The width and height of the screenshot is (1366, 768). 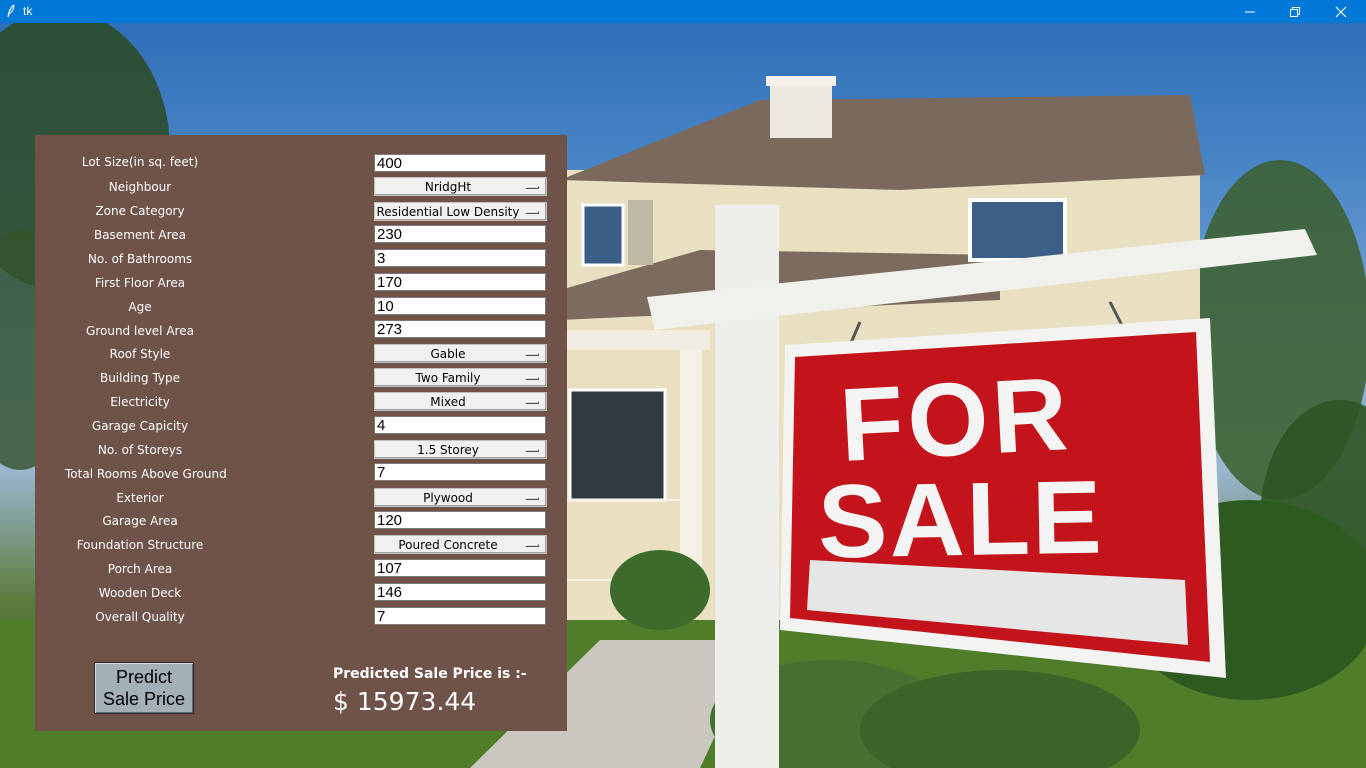 I want to click on label-neighbour: Neighbour, so click(x=140, y=187).